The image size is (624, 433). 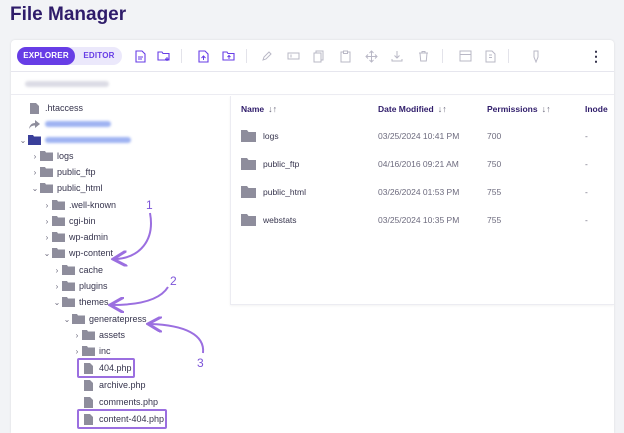 What do you see at coordinates (149, 205) in the screenshot?
I see `annotation-number-1: 1` at bounding box center [149, 205].